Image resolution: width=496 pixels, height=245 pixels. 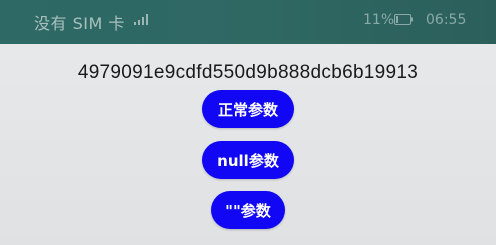 What do you see at coordinates (79, 23) in the screenshot?
I see `carrier-label: 没有 SIM 卡` at bounding box center [79, 23].